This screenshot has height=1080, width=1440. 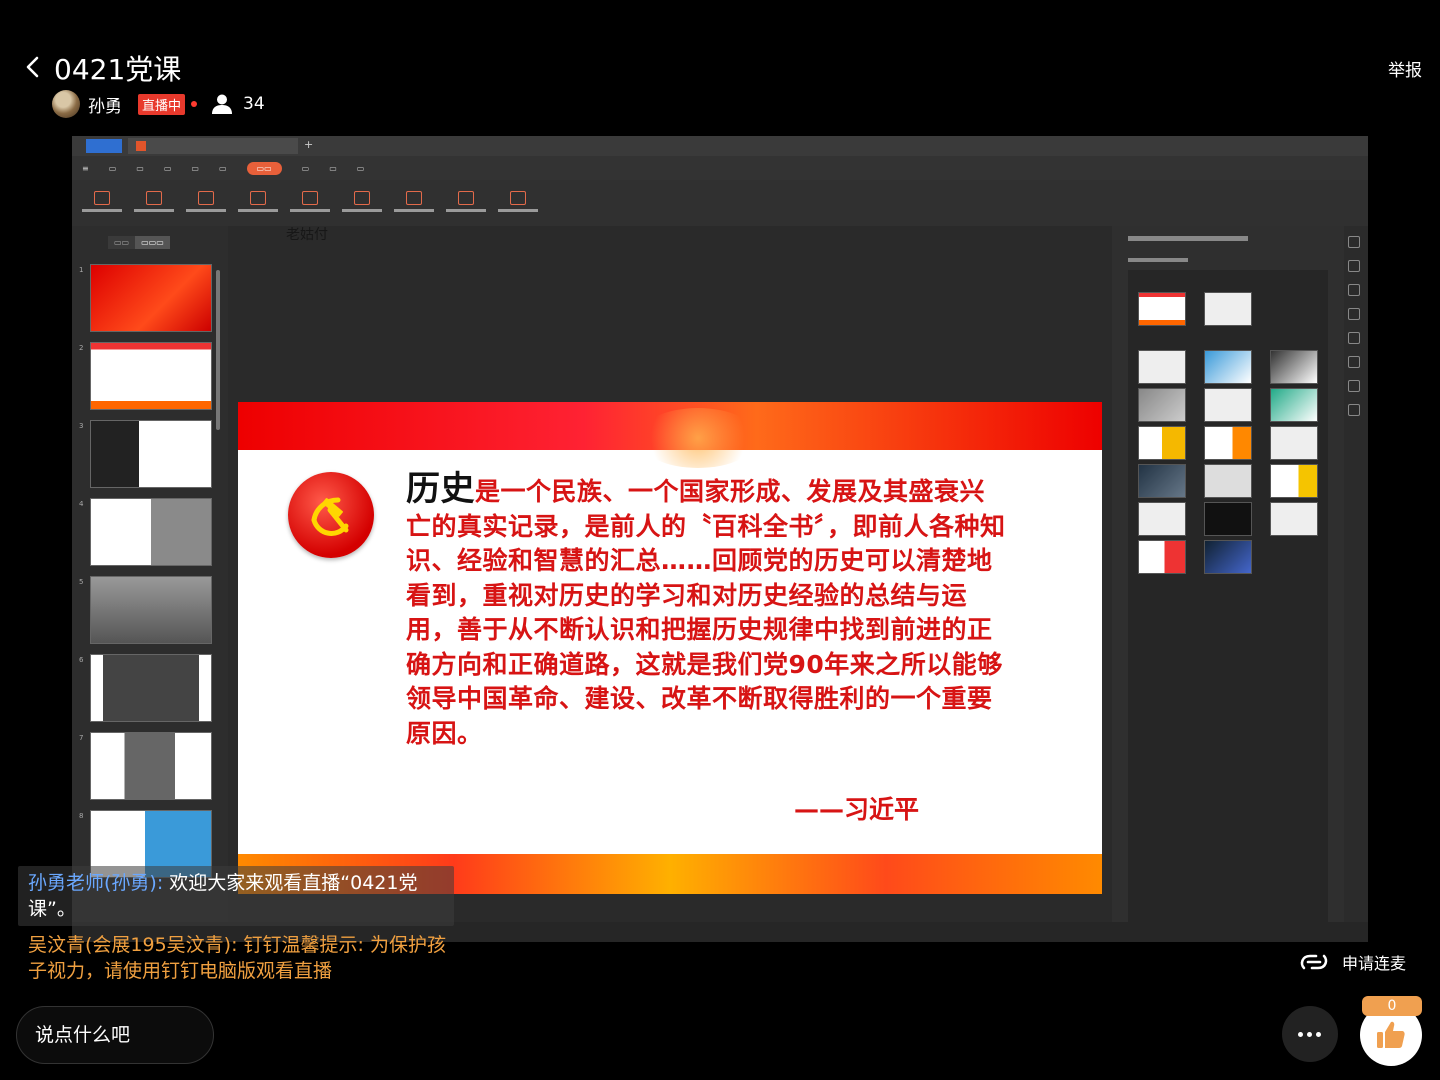 I want to click on host-info: 孙勇 直播中 34, so click(x=158, y=104).